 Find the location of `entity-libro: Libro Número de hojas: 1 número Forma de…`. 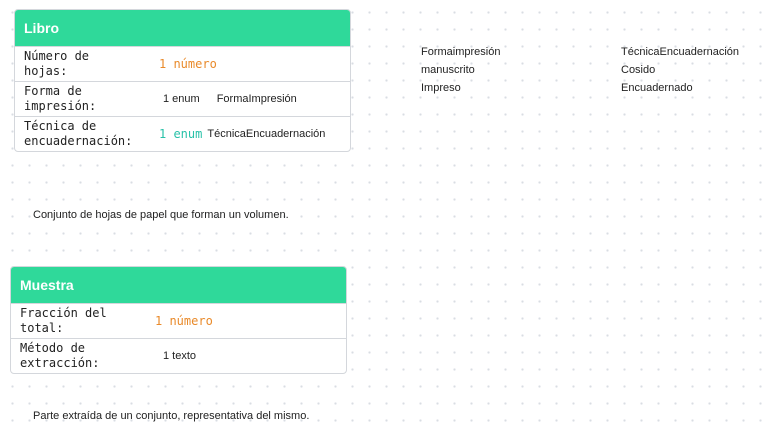

entity-libro: Libro Número de hojas: 1 número Forma de… is located at coordinates (182, 80).